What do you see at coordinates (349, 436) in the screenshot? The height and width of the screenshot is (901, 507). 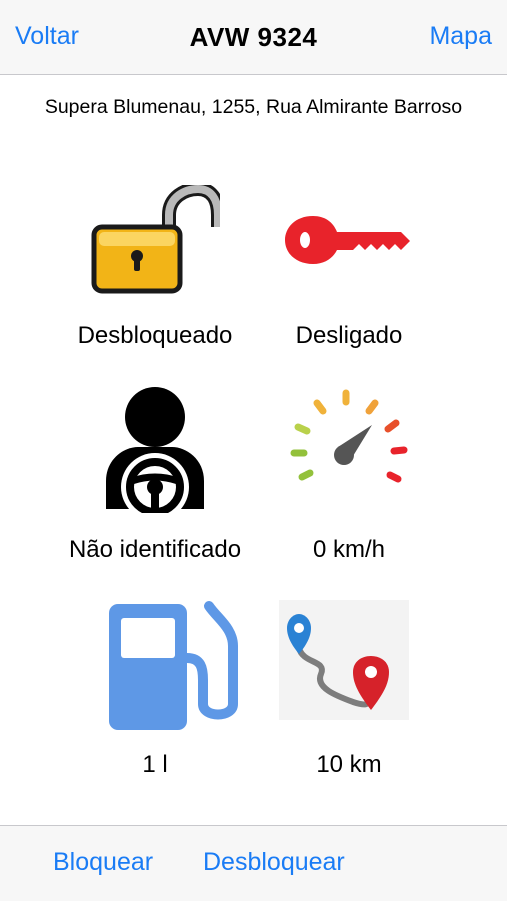 I see `speedometer-icon` at bounding box center [349, 436].